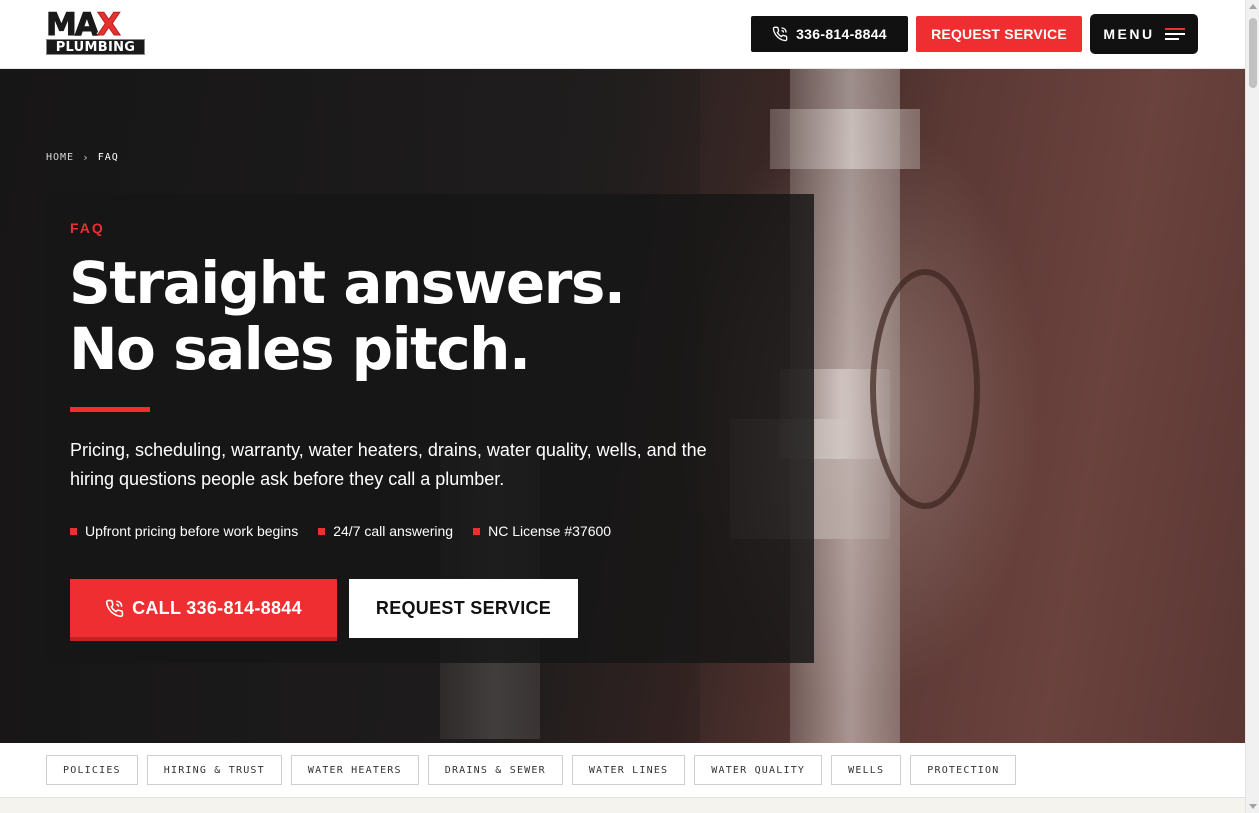 This screenshot has width=1259, height=813. What do you see at coordinates (217, 607) in the screenshot?
I see `call-button-label: CALL 336-814-8844` at bounding box center [217, 607].